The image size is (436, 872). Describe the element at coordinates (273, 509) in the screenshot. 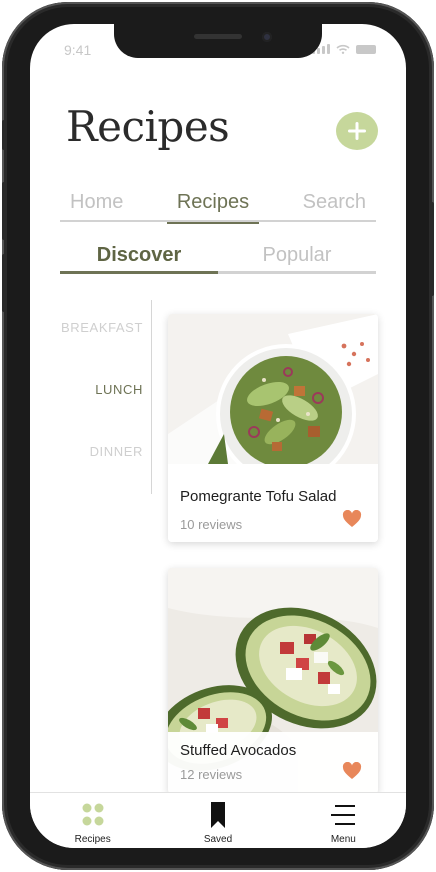

I see `recipe-card-body: Pomegrante Tofu Salad 10 reviews` at that location.